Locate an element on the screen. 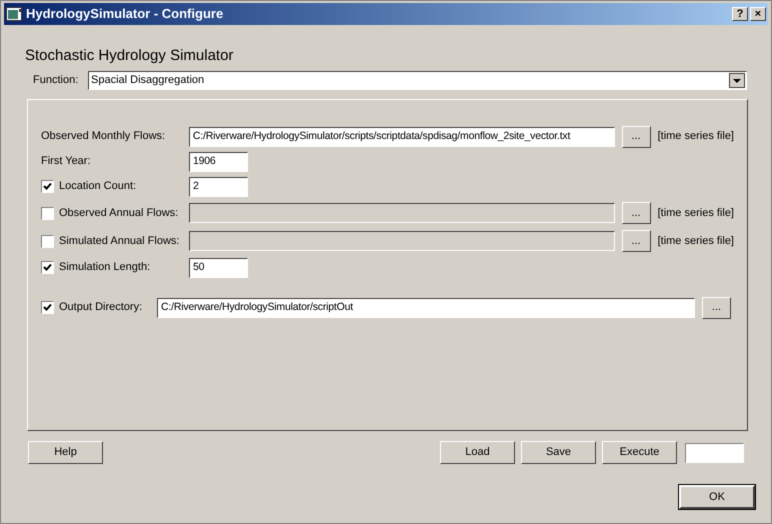 Image resolution: width=772 pixels, height=524 pixels. action-button: Load is located at coordinates (477, 452).